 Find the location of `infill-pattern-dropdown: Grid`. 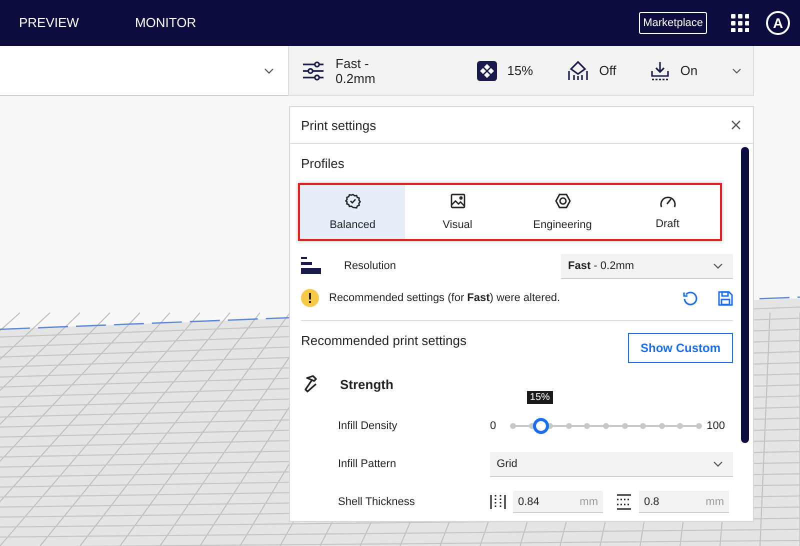

infill-pattern-dropdown: Grid is located at coordinates (611, 464).